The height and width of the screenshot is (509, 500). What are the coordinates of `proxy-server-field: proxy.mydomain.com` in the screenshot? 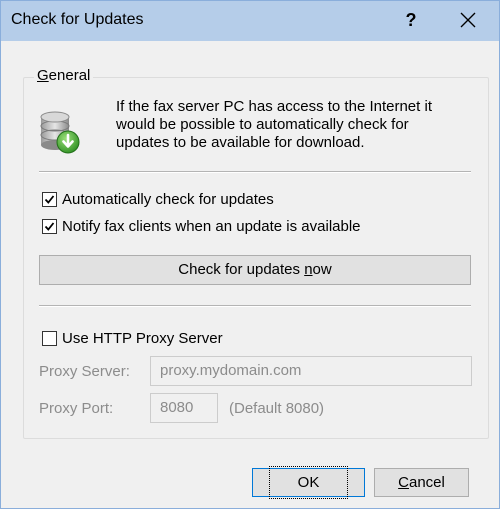 It's located at (311, 371).